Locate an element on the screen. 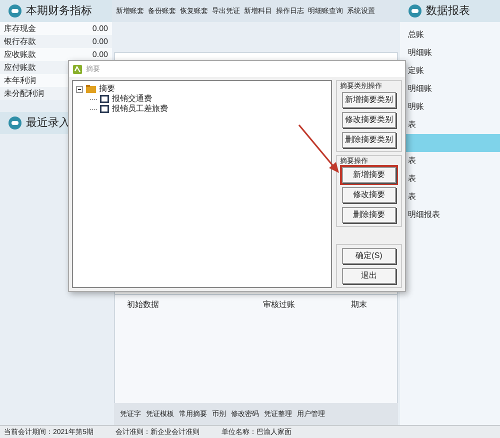  tree-item: 摘要 is located at coordinates (107, 89).